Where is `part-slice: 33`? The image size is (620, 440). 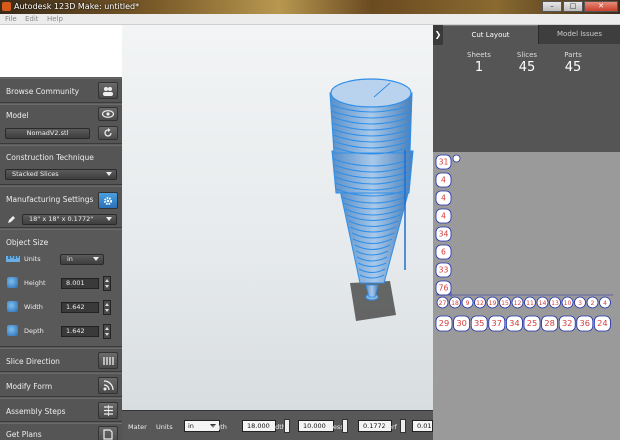 part-slice: 33 is located at coordinates (443, 270).